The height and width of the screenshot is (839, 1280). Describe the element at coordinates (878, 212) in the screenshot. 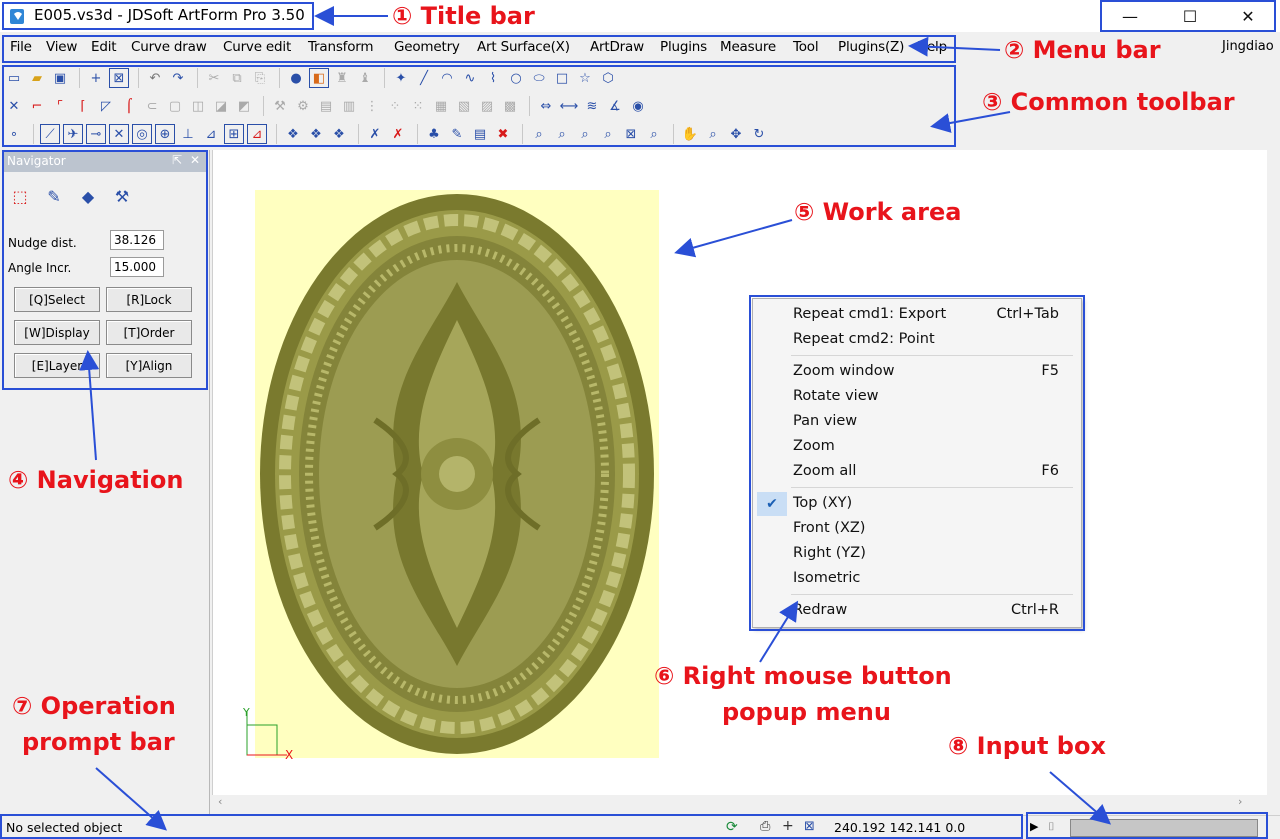

I see `annotation-work-area: ⑤ Work area` at that location.